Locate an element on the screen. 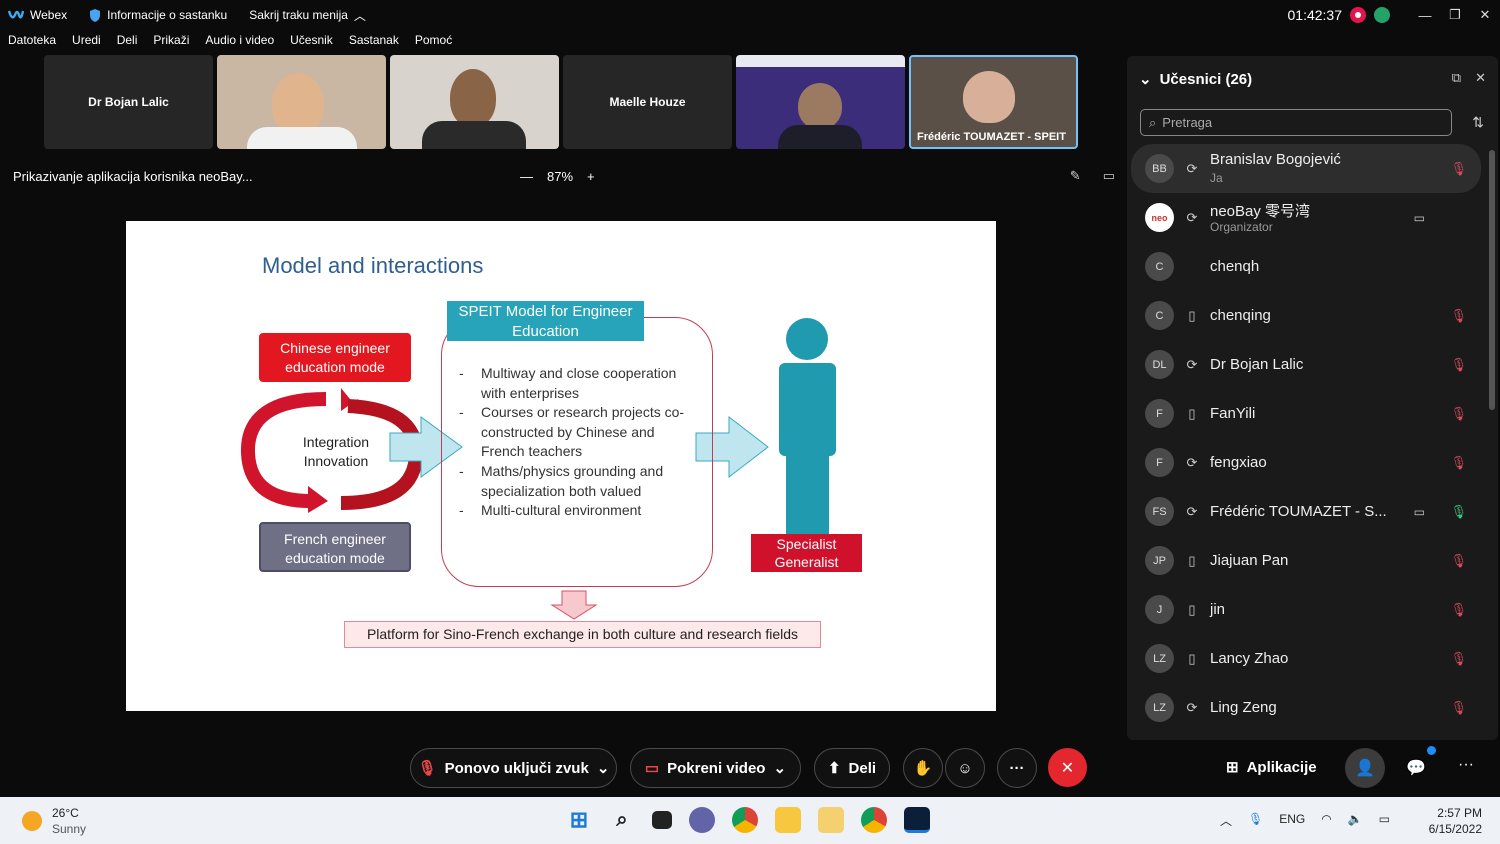 The image size is (1500, 844). windows-start-icon: ⊞ is located at coordinates (579, 820).